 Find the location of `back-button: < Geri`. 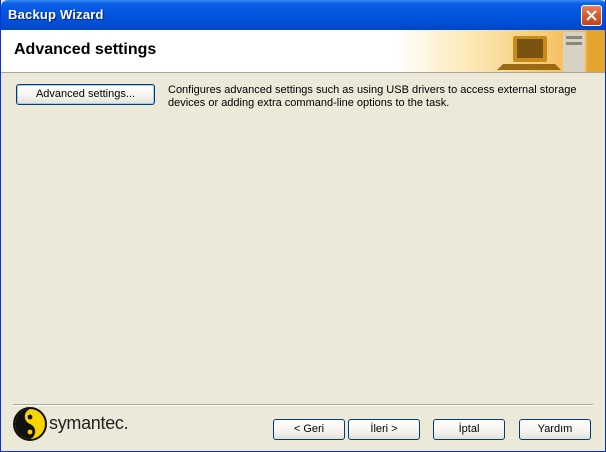

back-button: < Geri is located at coordinates (309, 429).